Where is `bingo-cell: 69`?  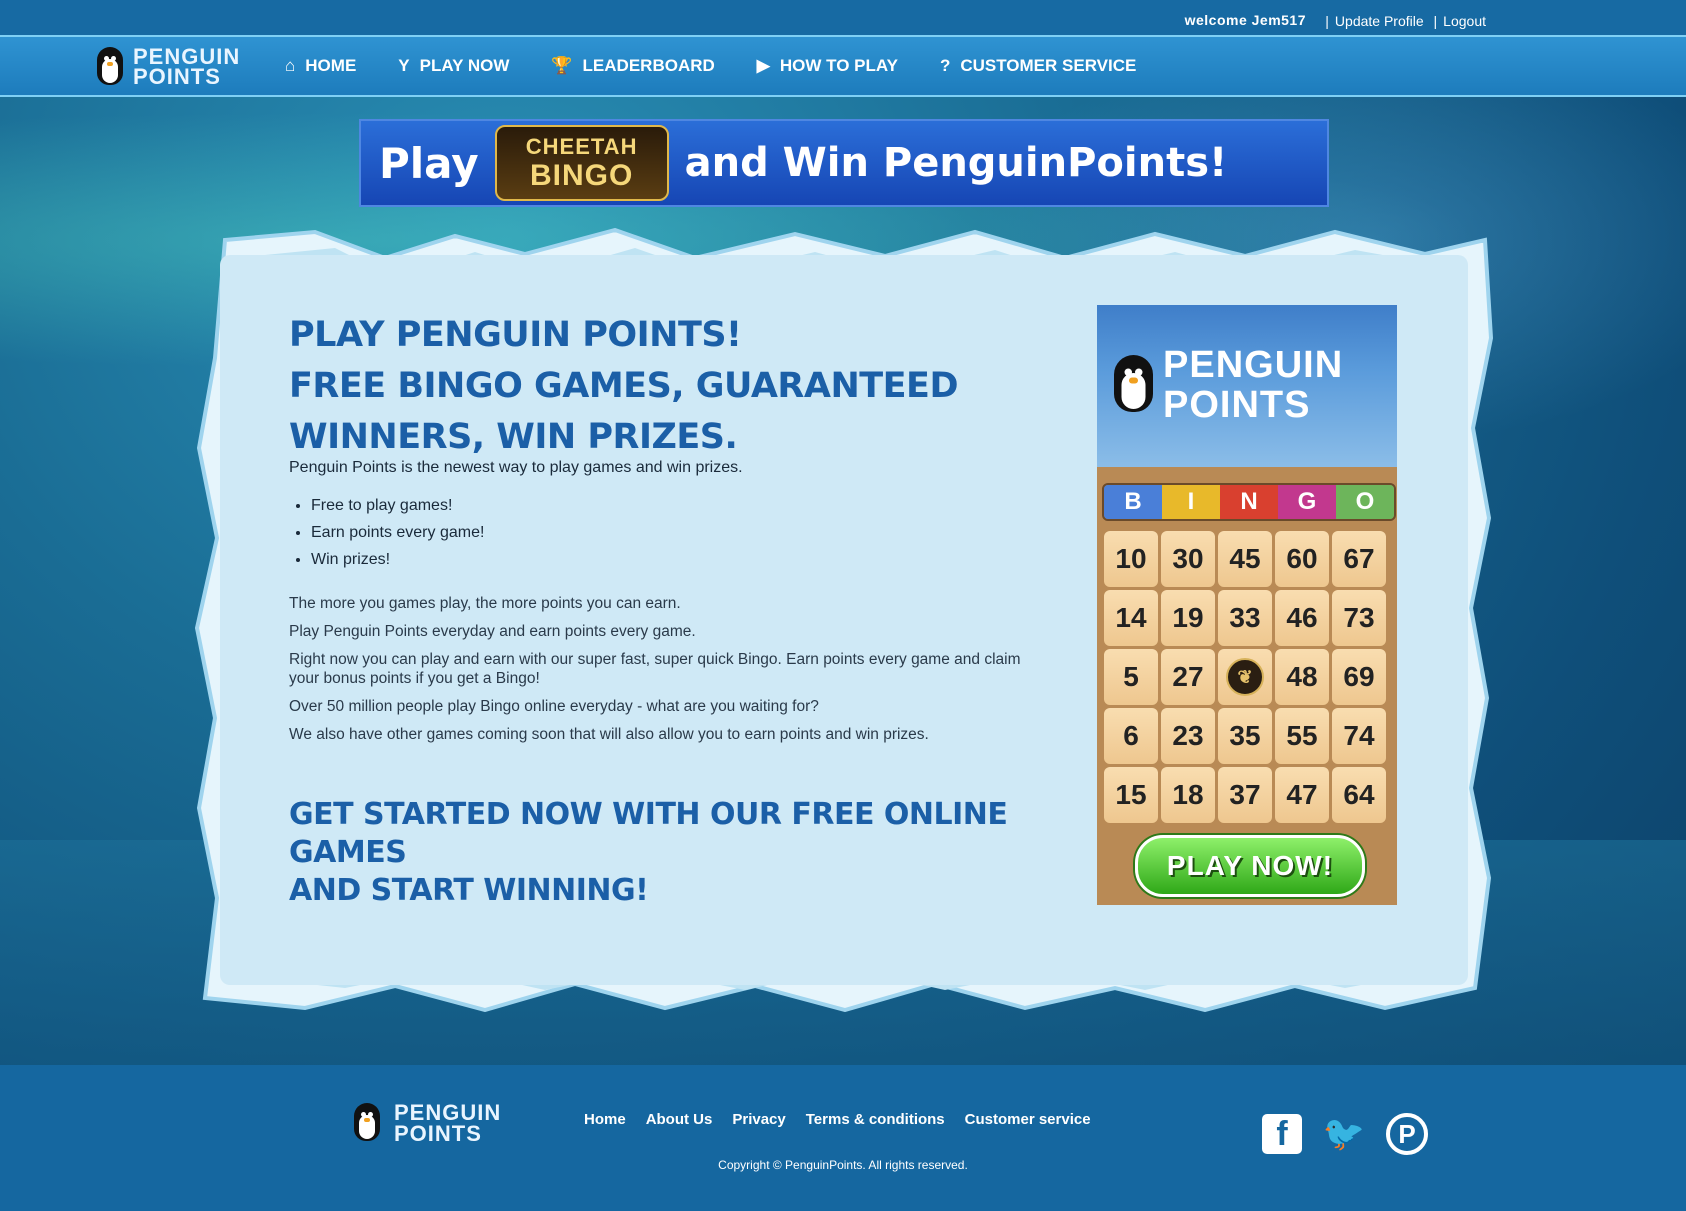 bingo-cell: 69 is located at coordinates (1359, 677).